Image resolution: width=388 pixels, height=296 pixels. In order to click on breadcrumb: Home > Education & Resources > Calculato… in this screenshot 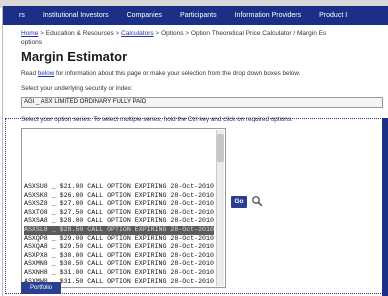, I will do `click(202, 38)`.